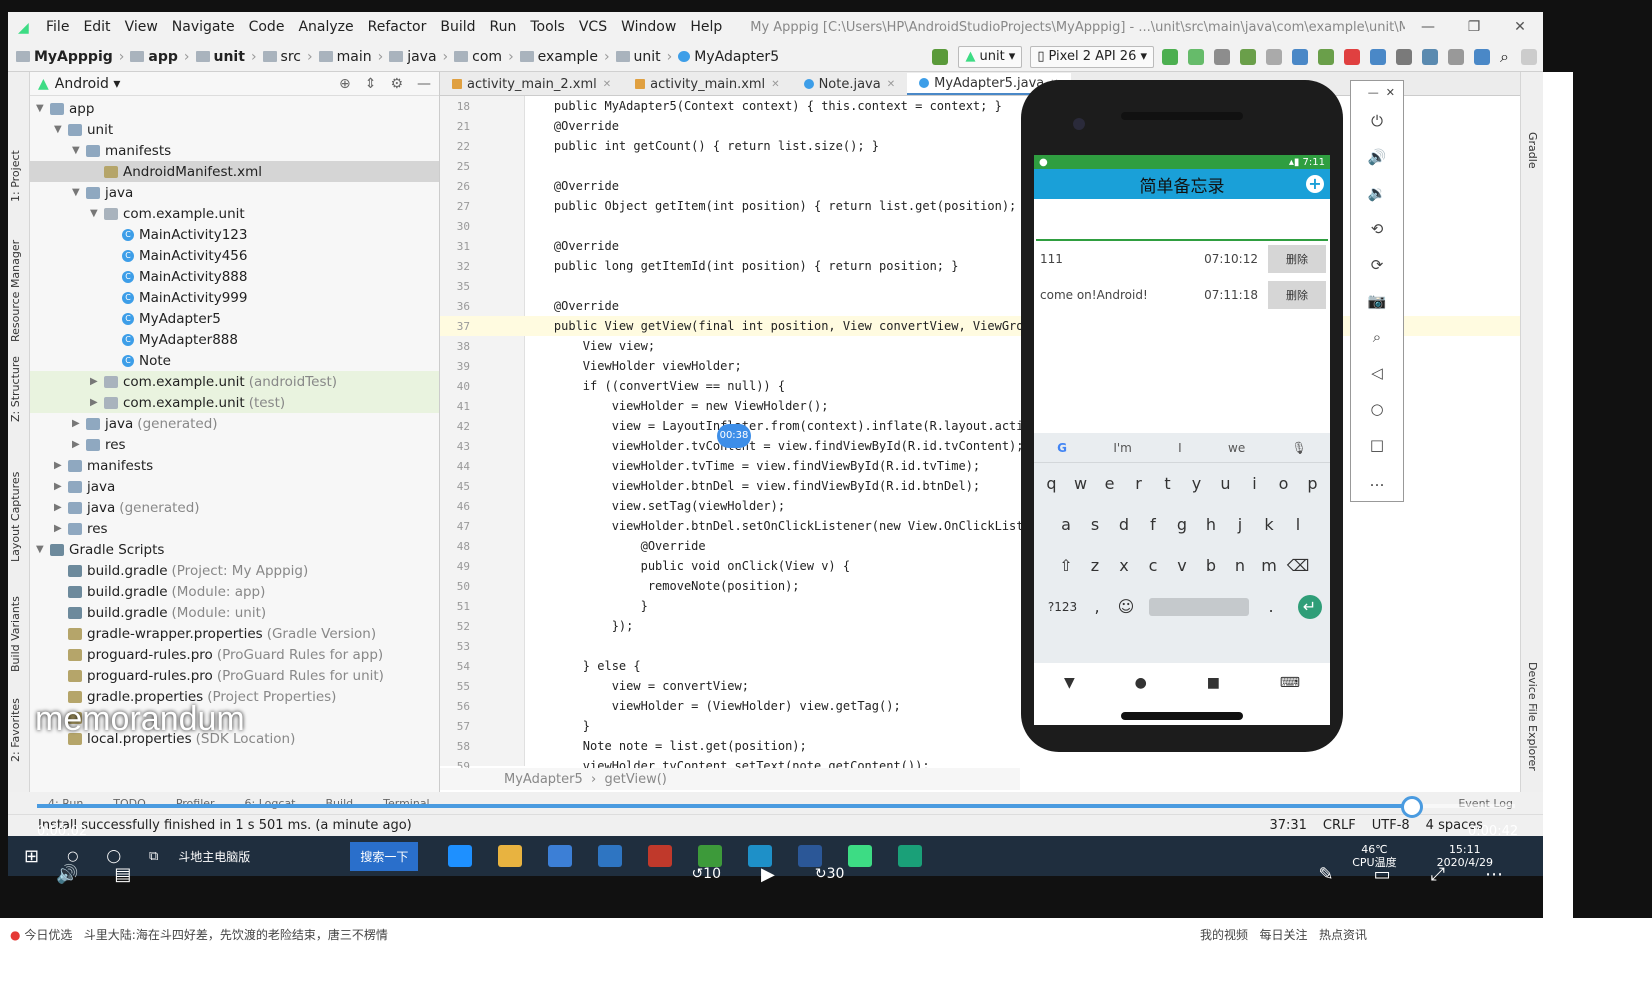 The height and width of the screenshot is (985, 1652). What do you see at coordinates (1377, 157) in the screenshot?
I see `volume-up-icon: 🔊` at bounding box center [1377, 157].